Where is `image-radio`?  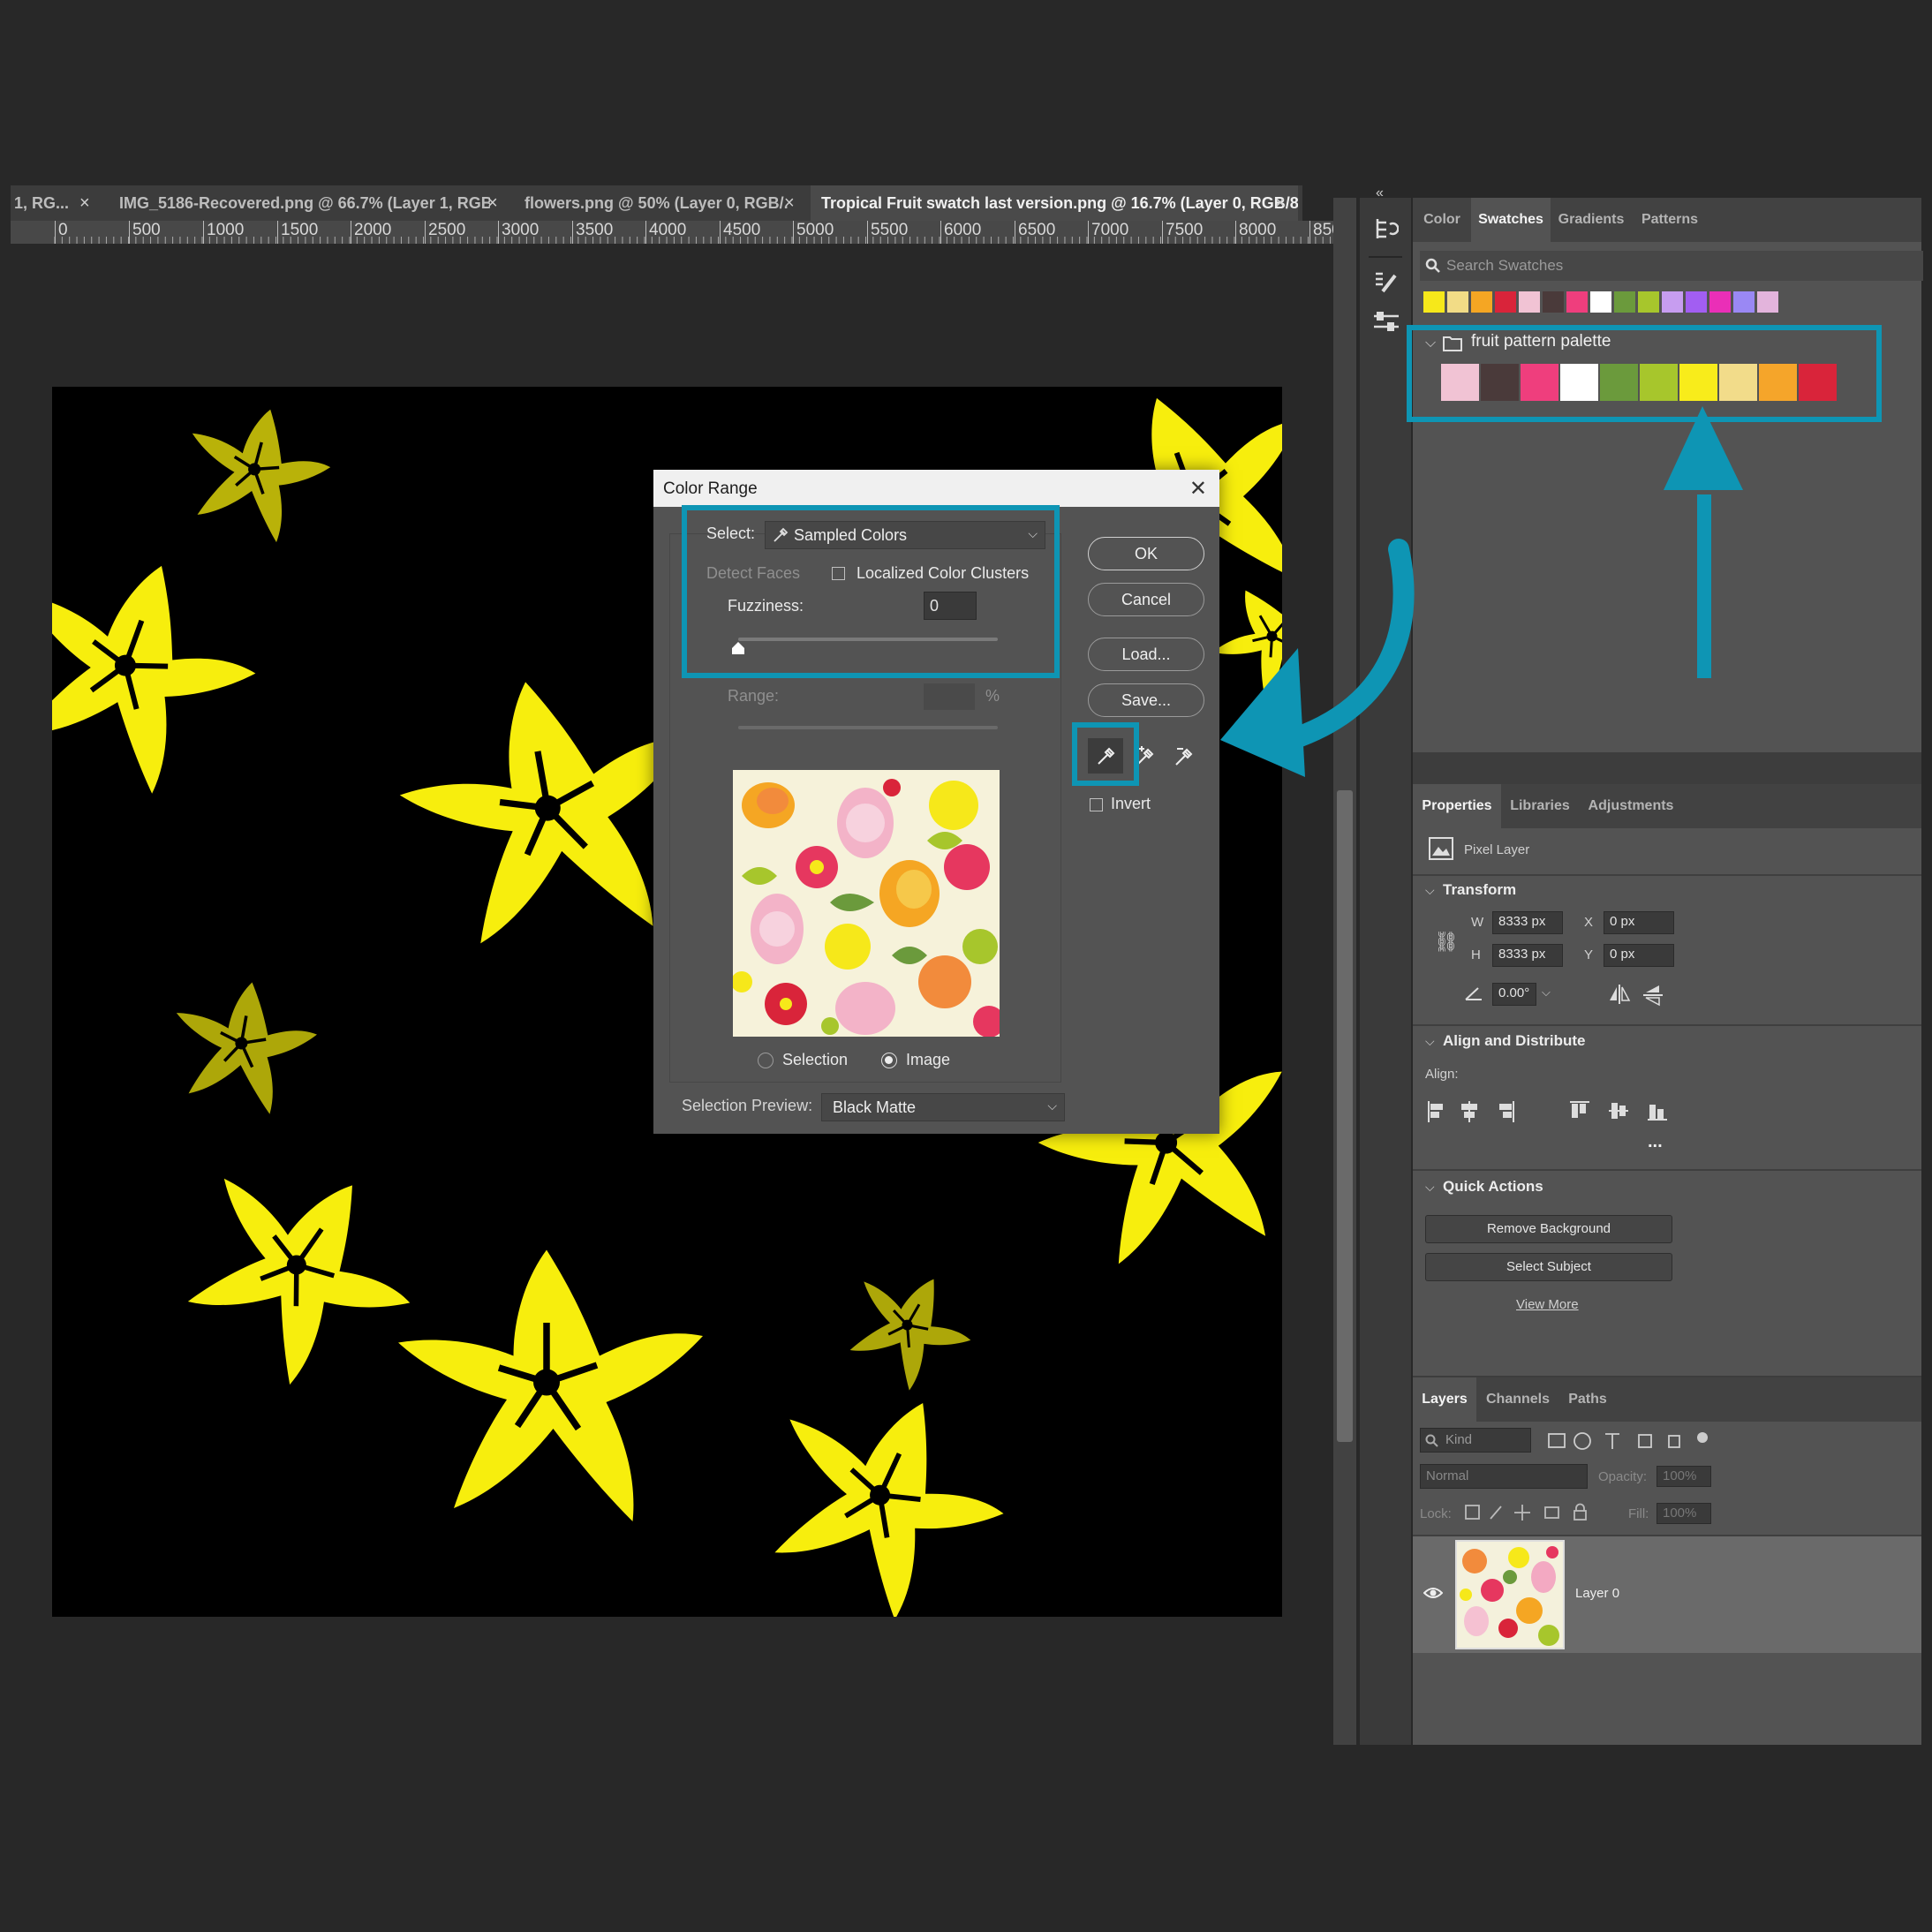 image-radio is located at coordinates (889, 1060).